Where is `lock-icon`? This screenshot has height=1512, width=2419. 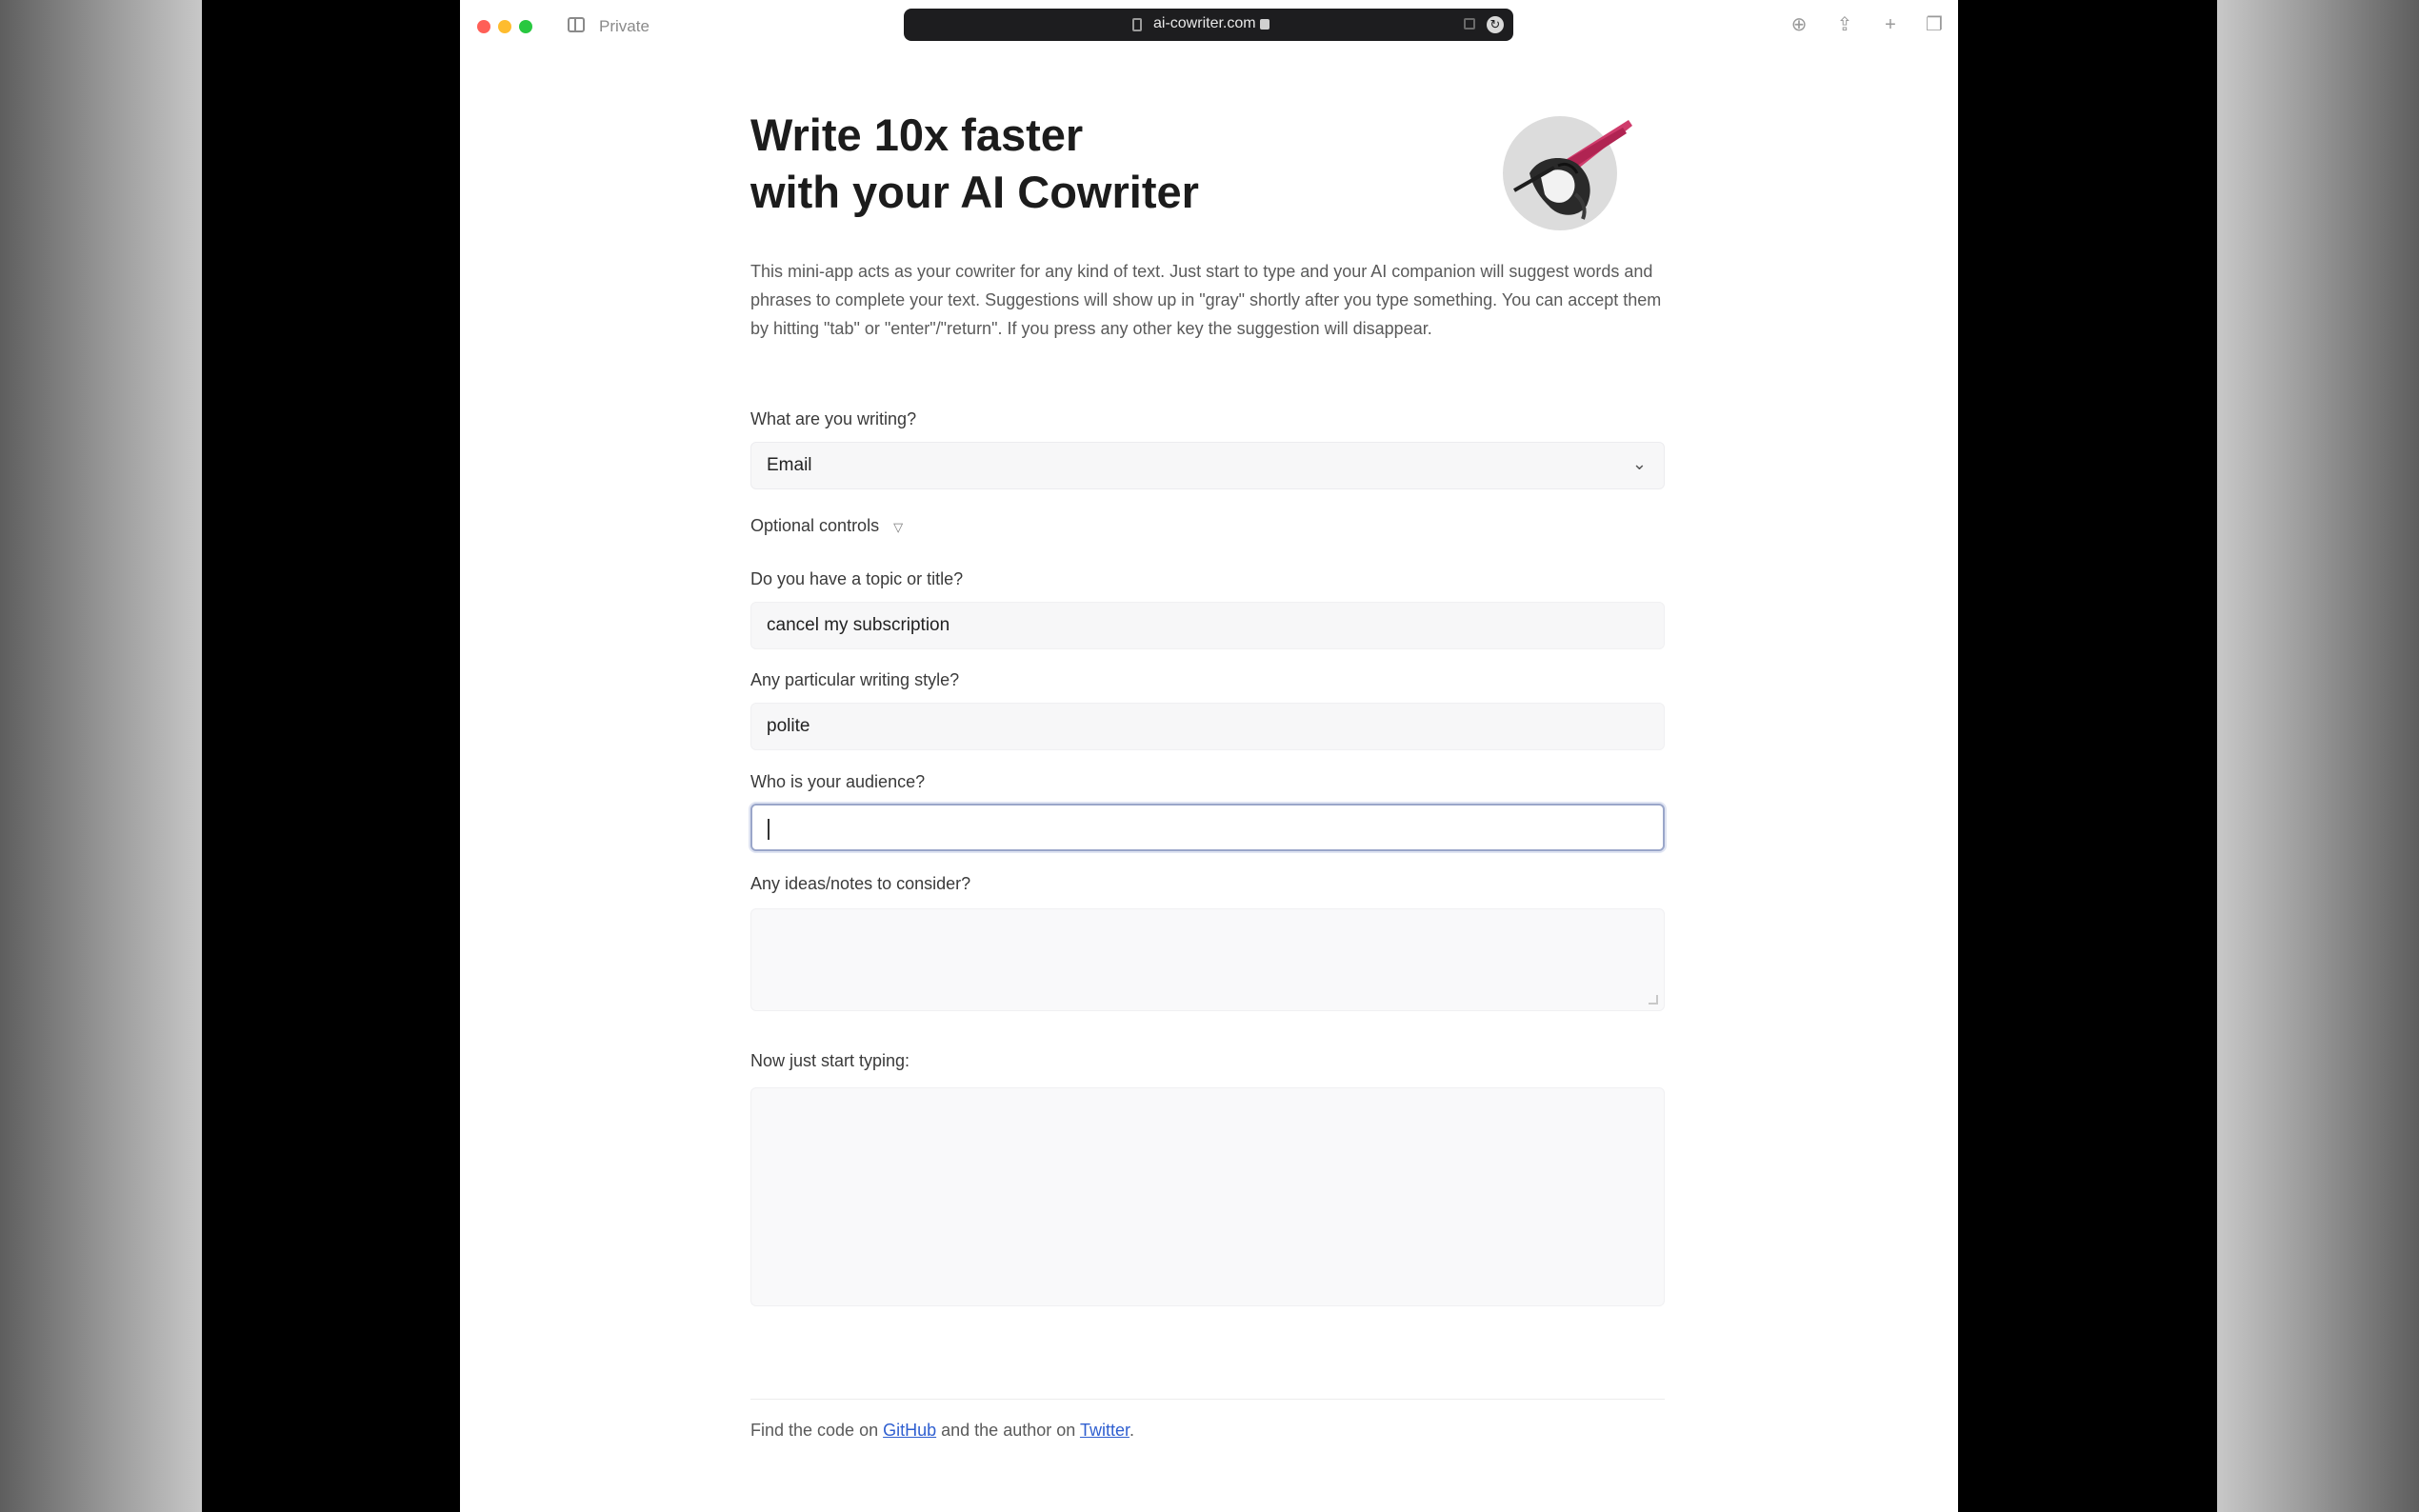 lock-icon is located at coordinates (1264, 24).